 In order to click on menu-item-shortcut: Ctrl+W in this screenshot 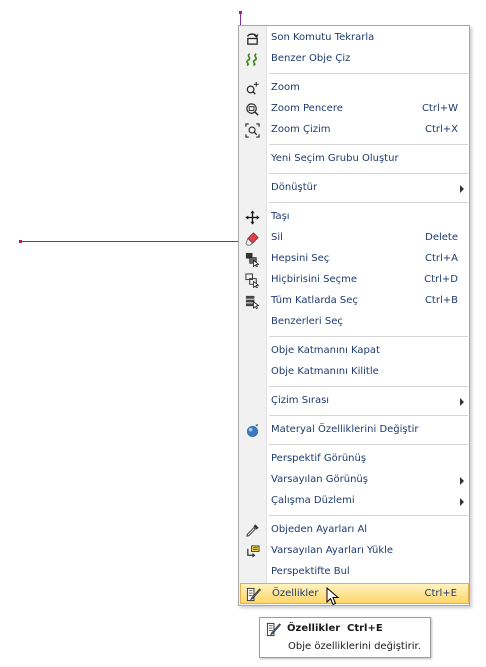, I will do `click(439, 108)`.